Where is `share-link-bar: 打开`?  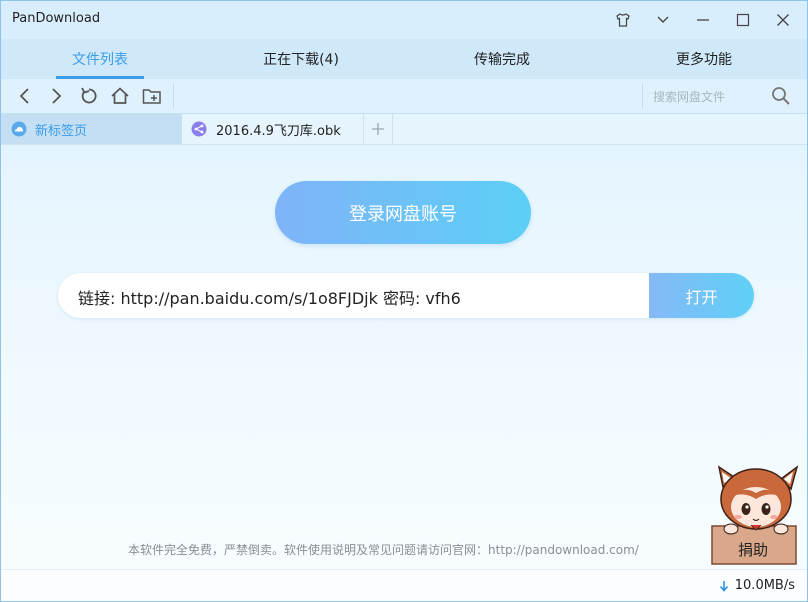 share-link-bar: 打开 is located at coordinates (406, 295).